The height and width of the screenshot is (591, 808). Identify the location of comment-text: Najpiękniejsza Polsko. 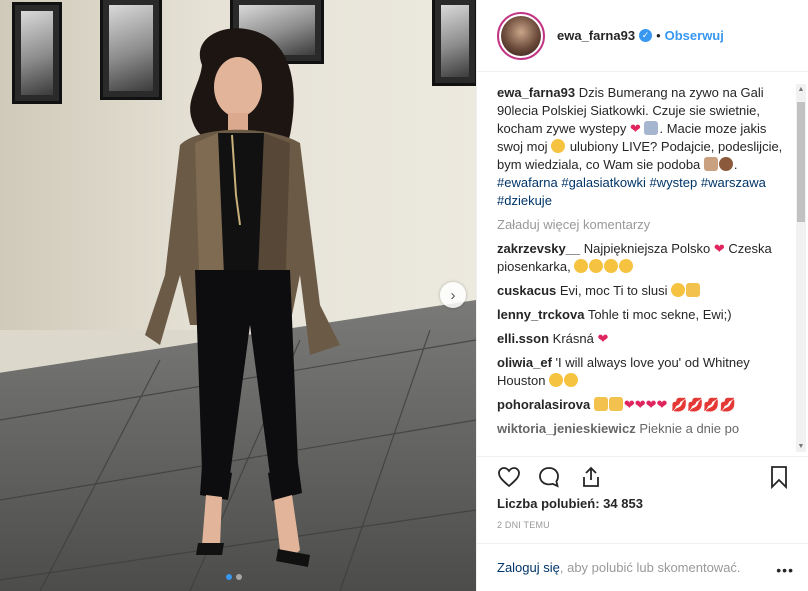
(647, 248).